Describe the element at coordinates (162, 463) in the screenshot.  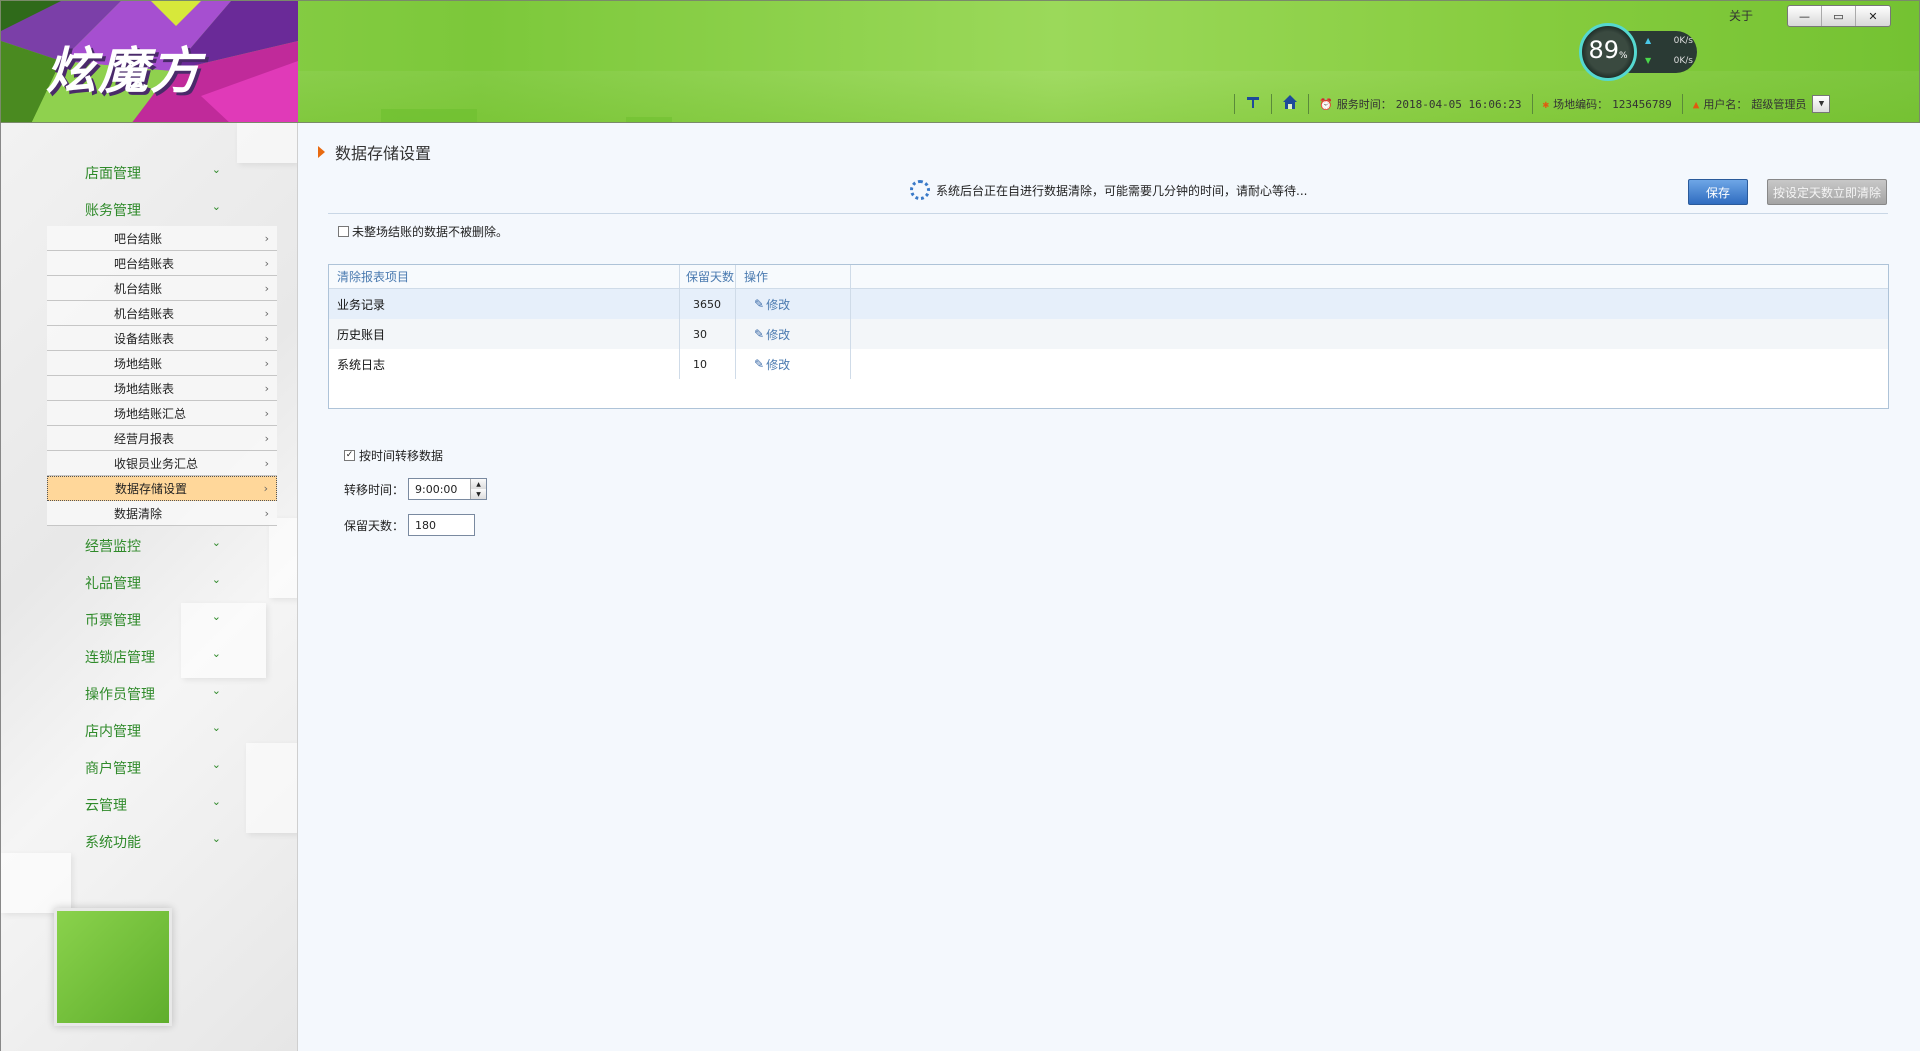
I see `sidebar-item-cashier-summary: 收银员业务汇总 ›` at that location.